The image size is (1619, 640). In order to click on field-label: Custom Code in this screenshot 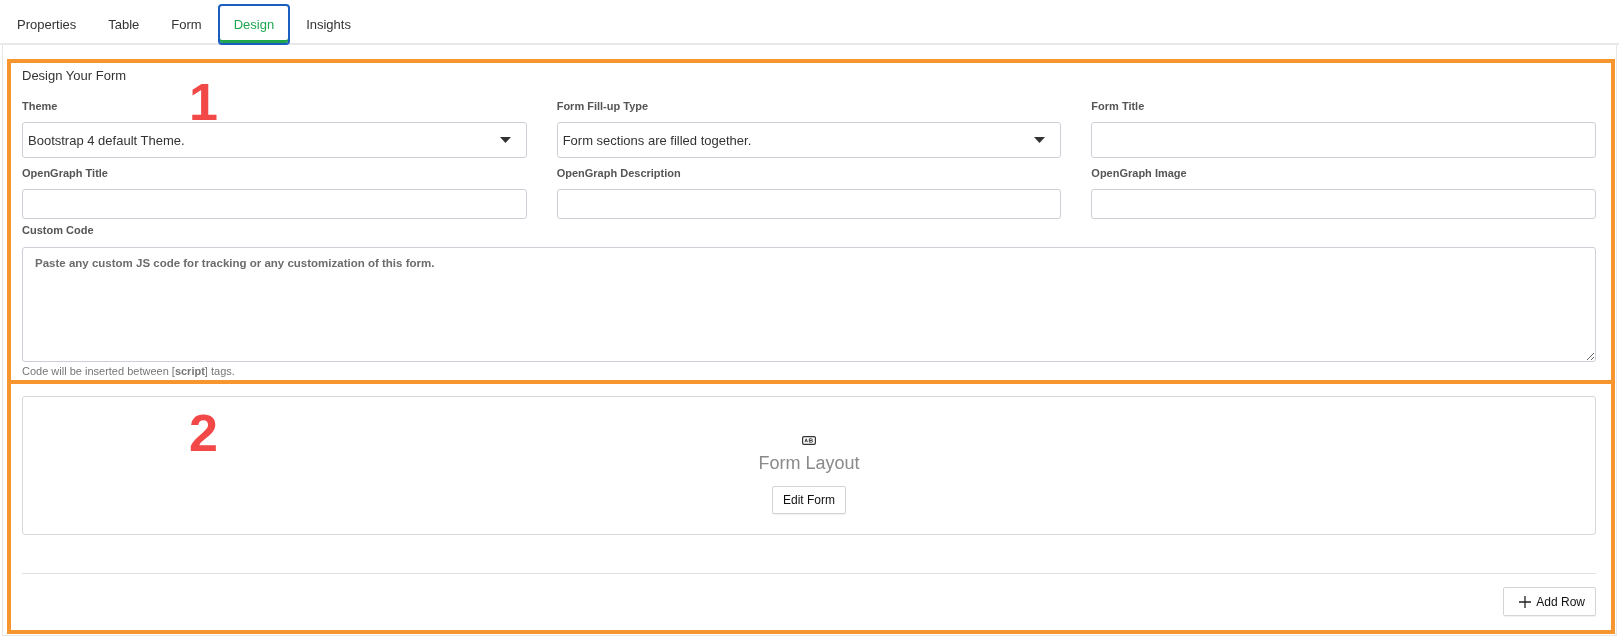, I will do `click(58, 230)`.